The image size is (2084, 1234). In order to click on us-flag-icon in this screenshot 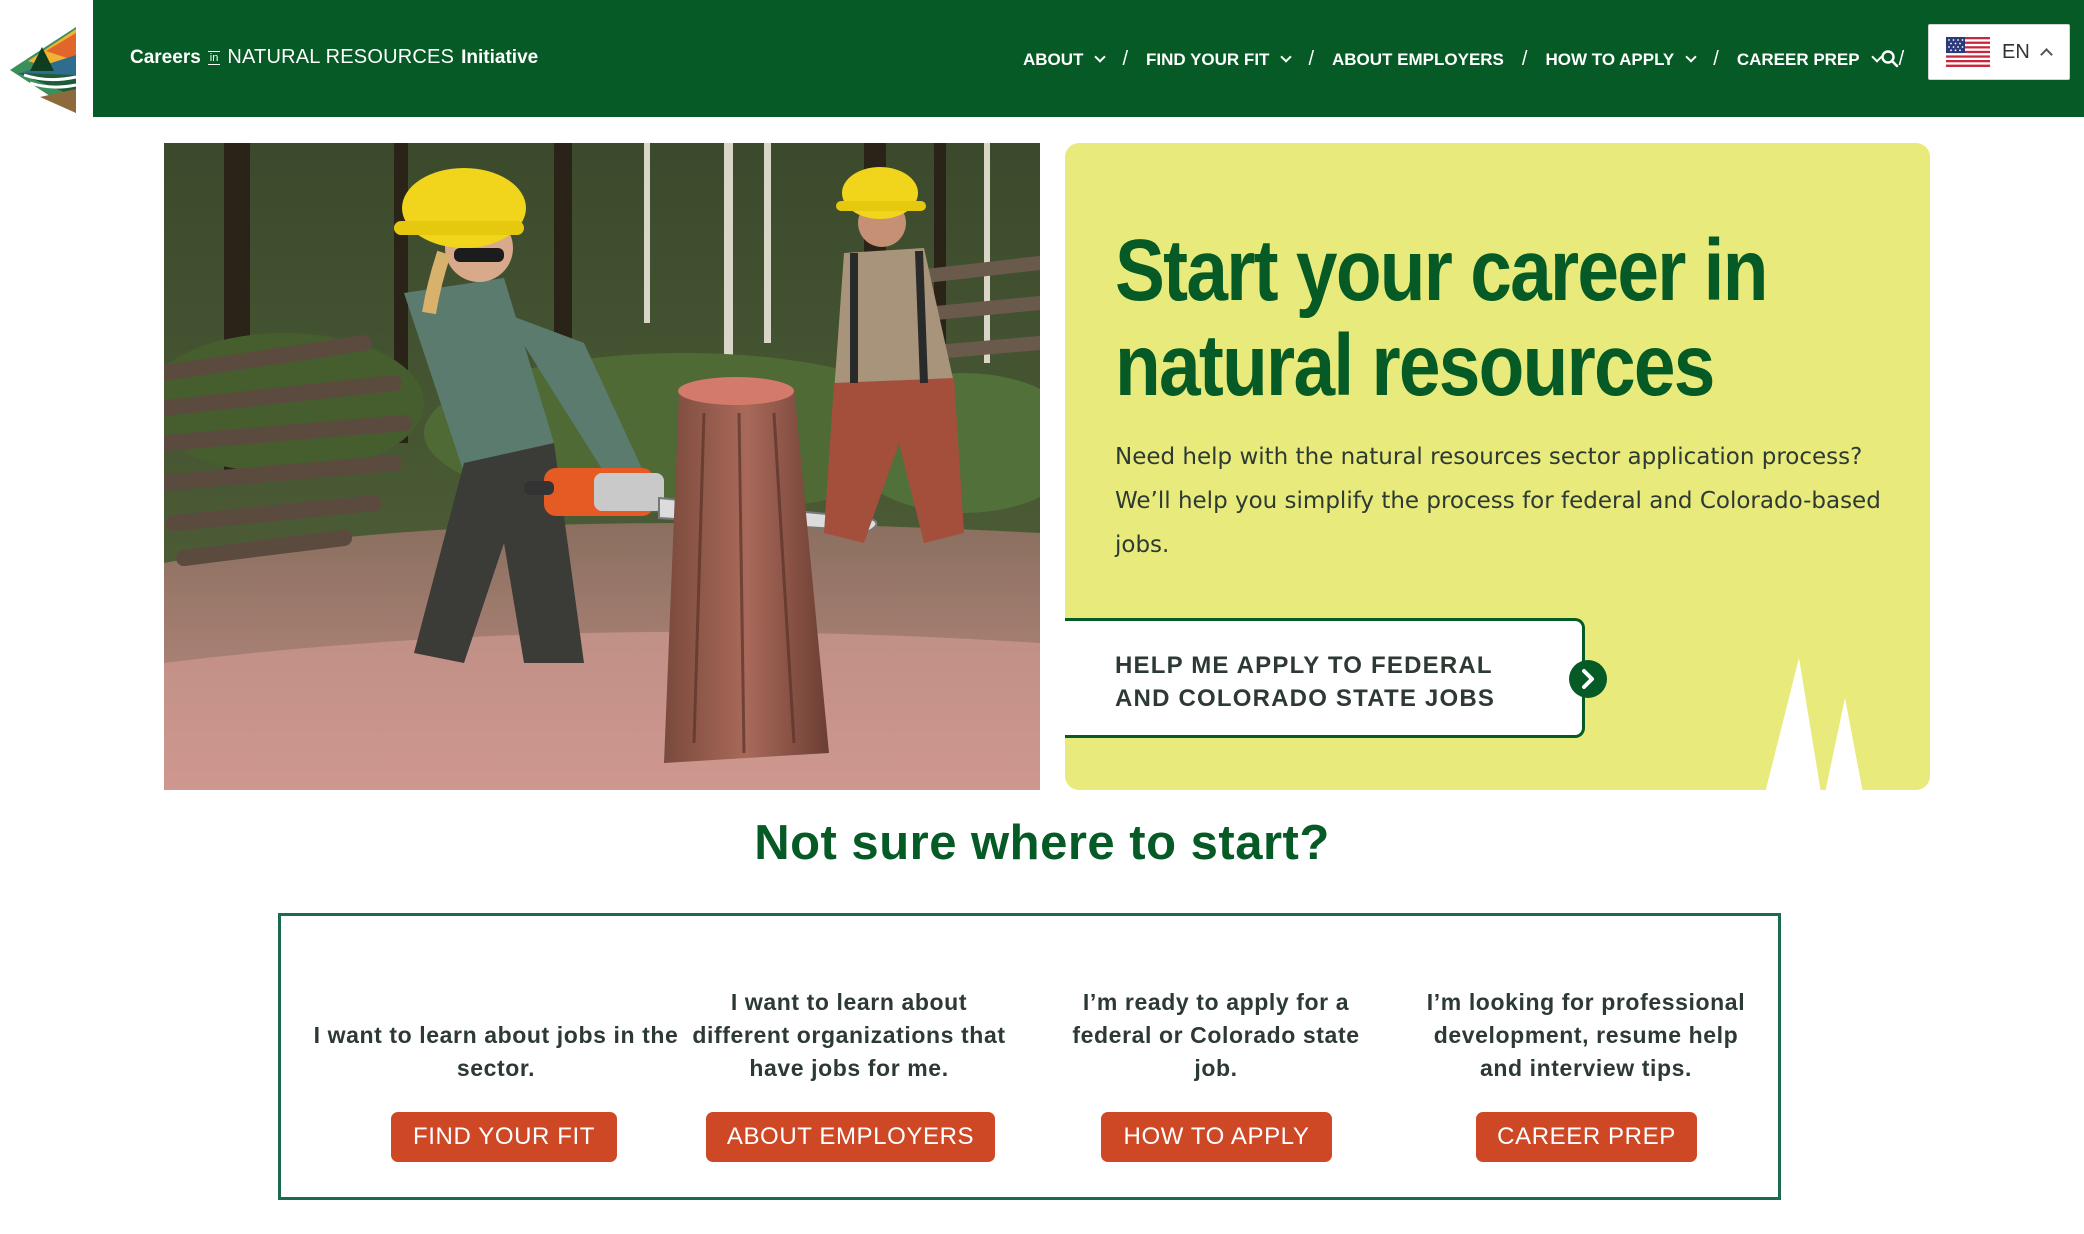, I will do `click(1968, 52)`.